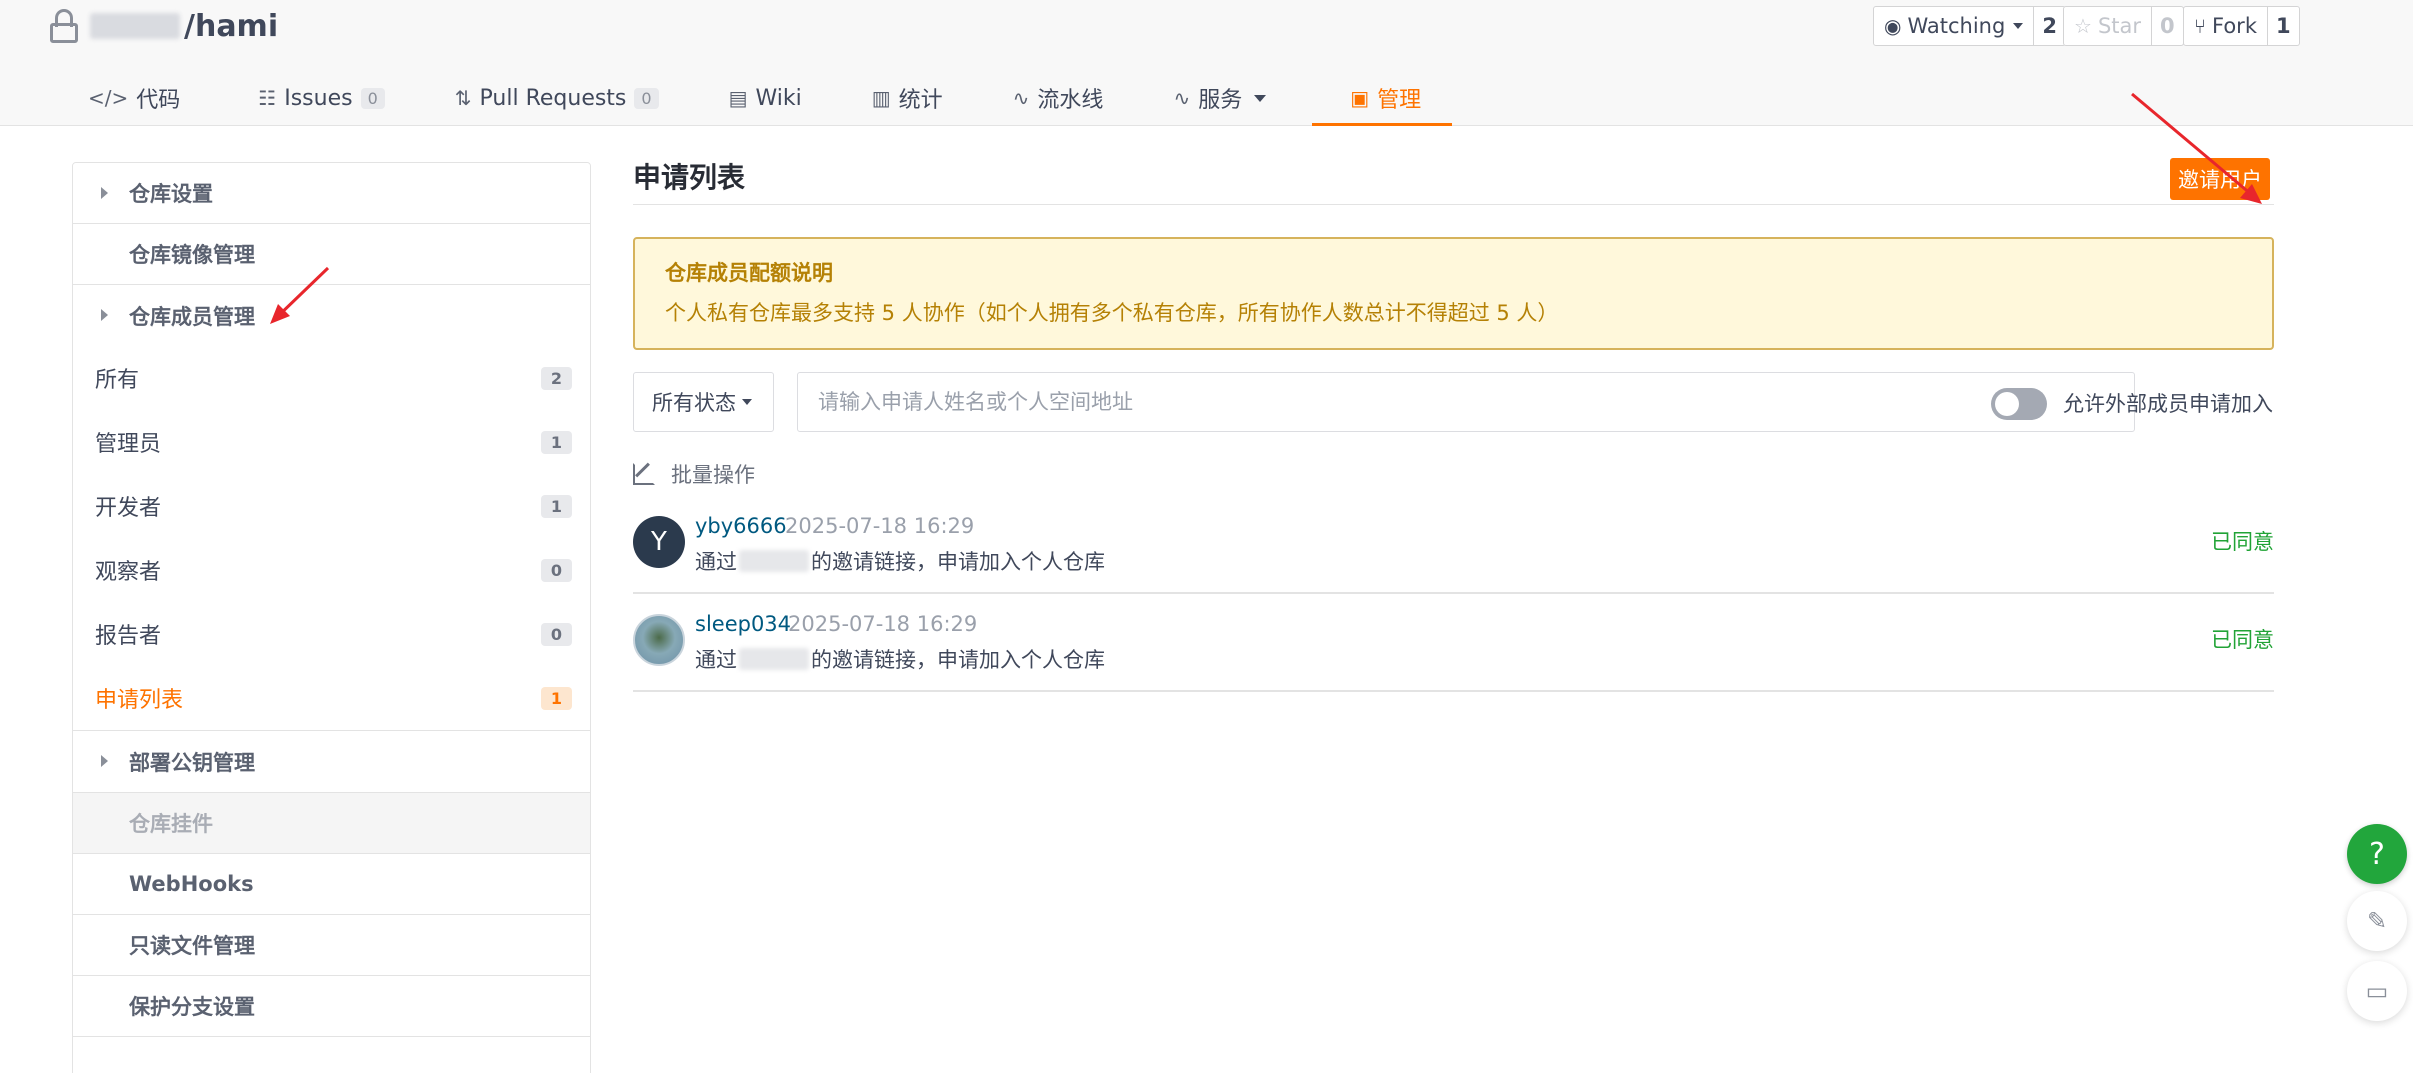 The width and height of the screenshot is (2413, 1073). Describe the element at coordinates (738, 98) in the screenshot. I see `wiki-icon: ▤` at that location.